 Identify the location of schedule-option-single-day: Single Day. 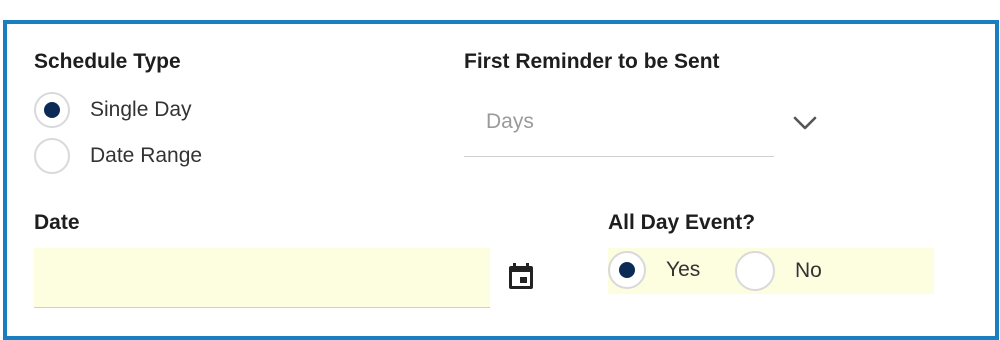
(113, 110).